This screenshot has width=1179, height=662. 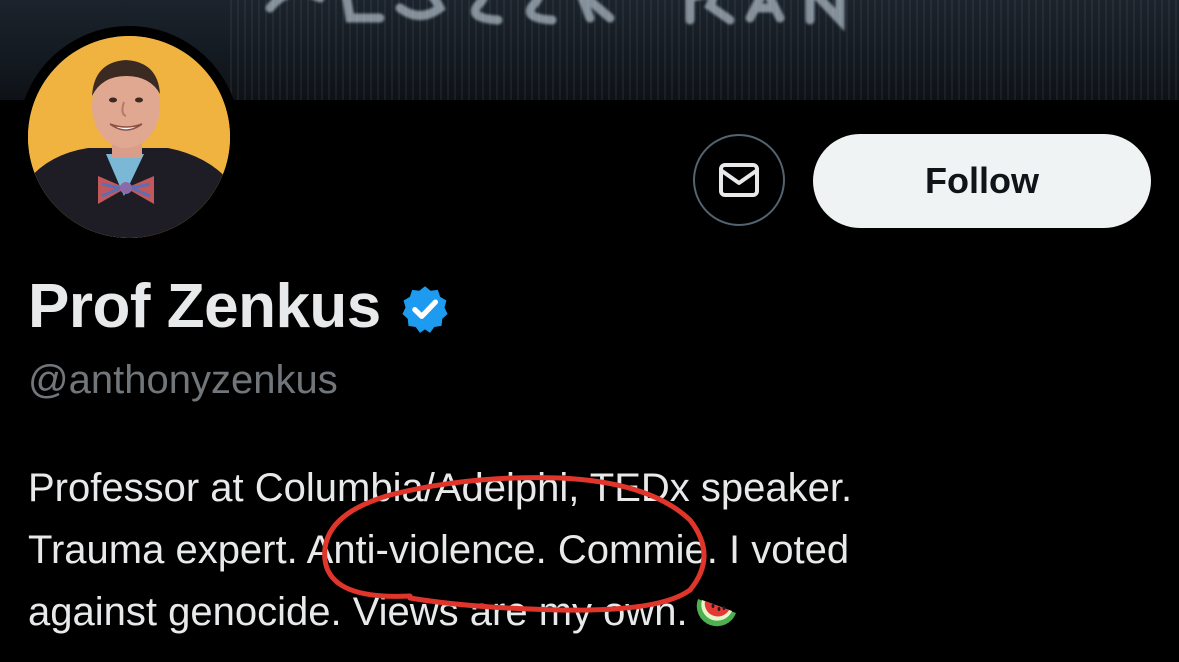 I want to click on avatar, so click(x=129, y=137).